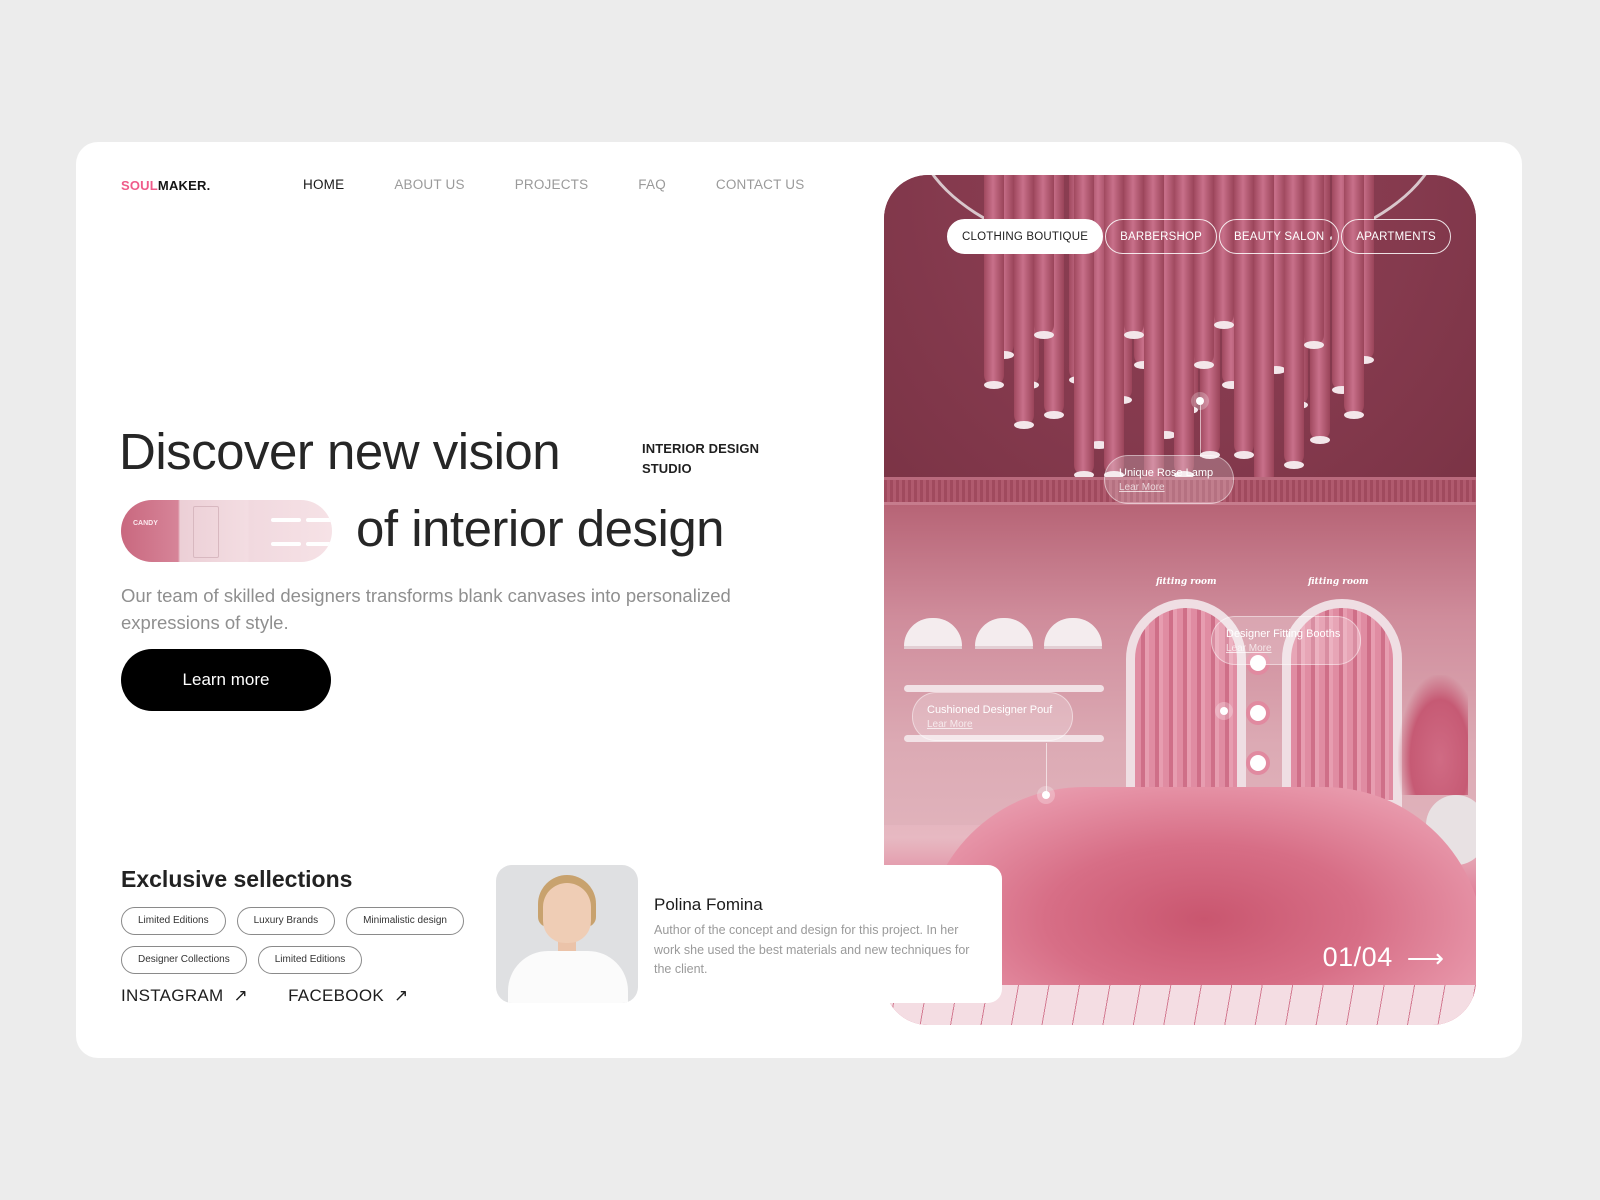  Describe the element at coordinates (667, 468) in the screenshot. I see `studio-label-line2: STUDIO` at that location.